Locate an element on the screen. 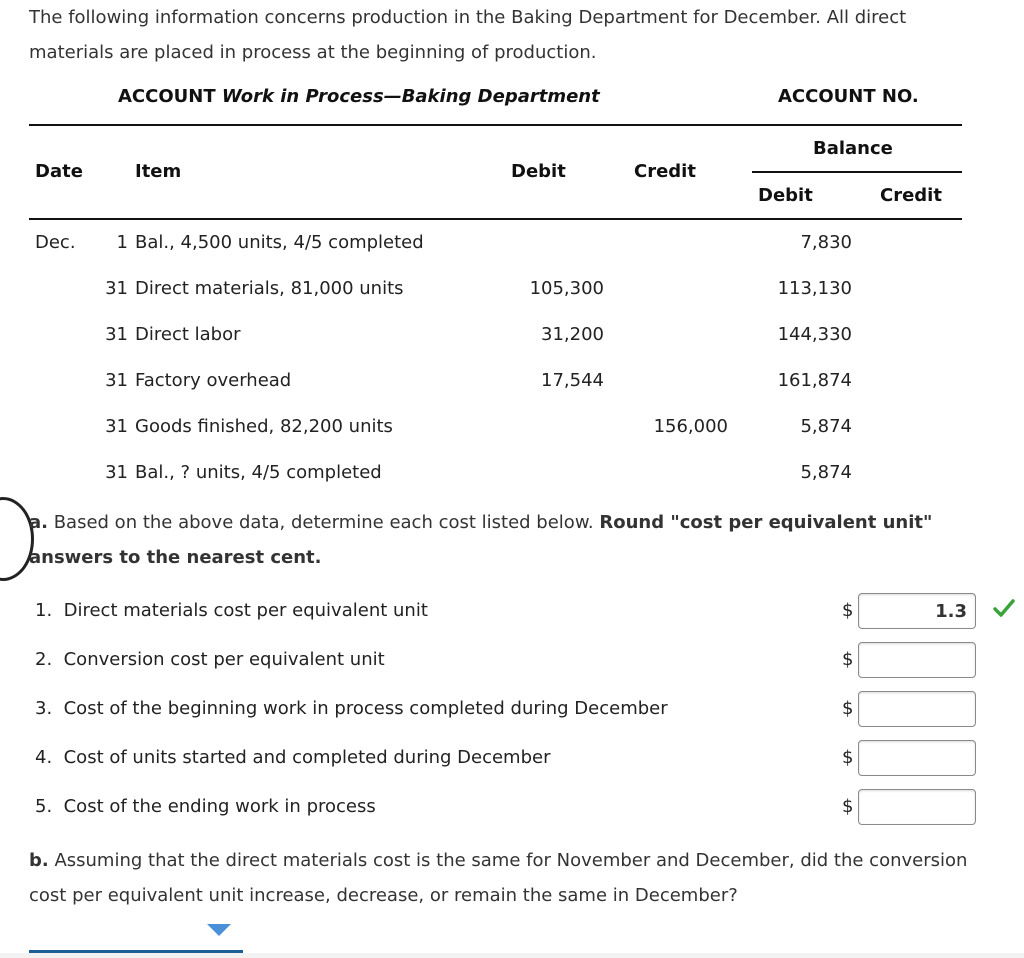 This screenshot has height=958, width=1024. row-item: Goods finished, 82,200 units is located at coordinates (264, 426).